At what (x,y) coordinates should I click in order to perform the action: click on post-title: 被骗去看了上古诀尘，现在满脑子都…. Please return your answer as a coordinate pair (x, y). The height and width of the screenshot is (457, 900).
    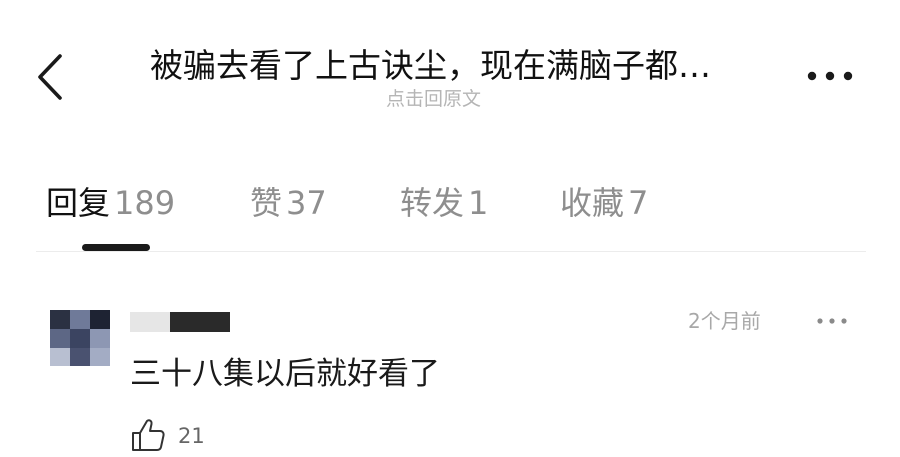
    Looking at the image, I should click on (460, 66).